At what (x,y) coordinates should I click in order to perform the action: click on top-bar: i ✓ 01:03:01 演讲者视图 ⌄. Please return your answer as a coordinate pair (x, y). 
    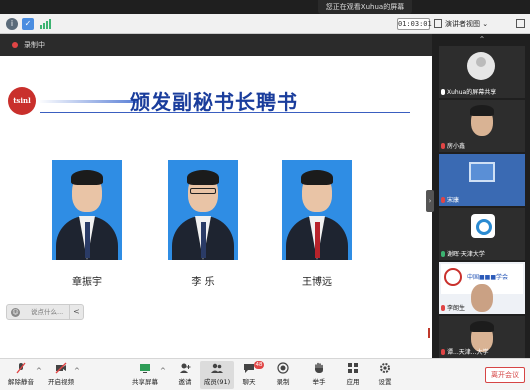
    Looking at the image, I should click on (265, 24).